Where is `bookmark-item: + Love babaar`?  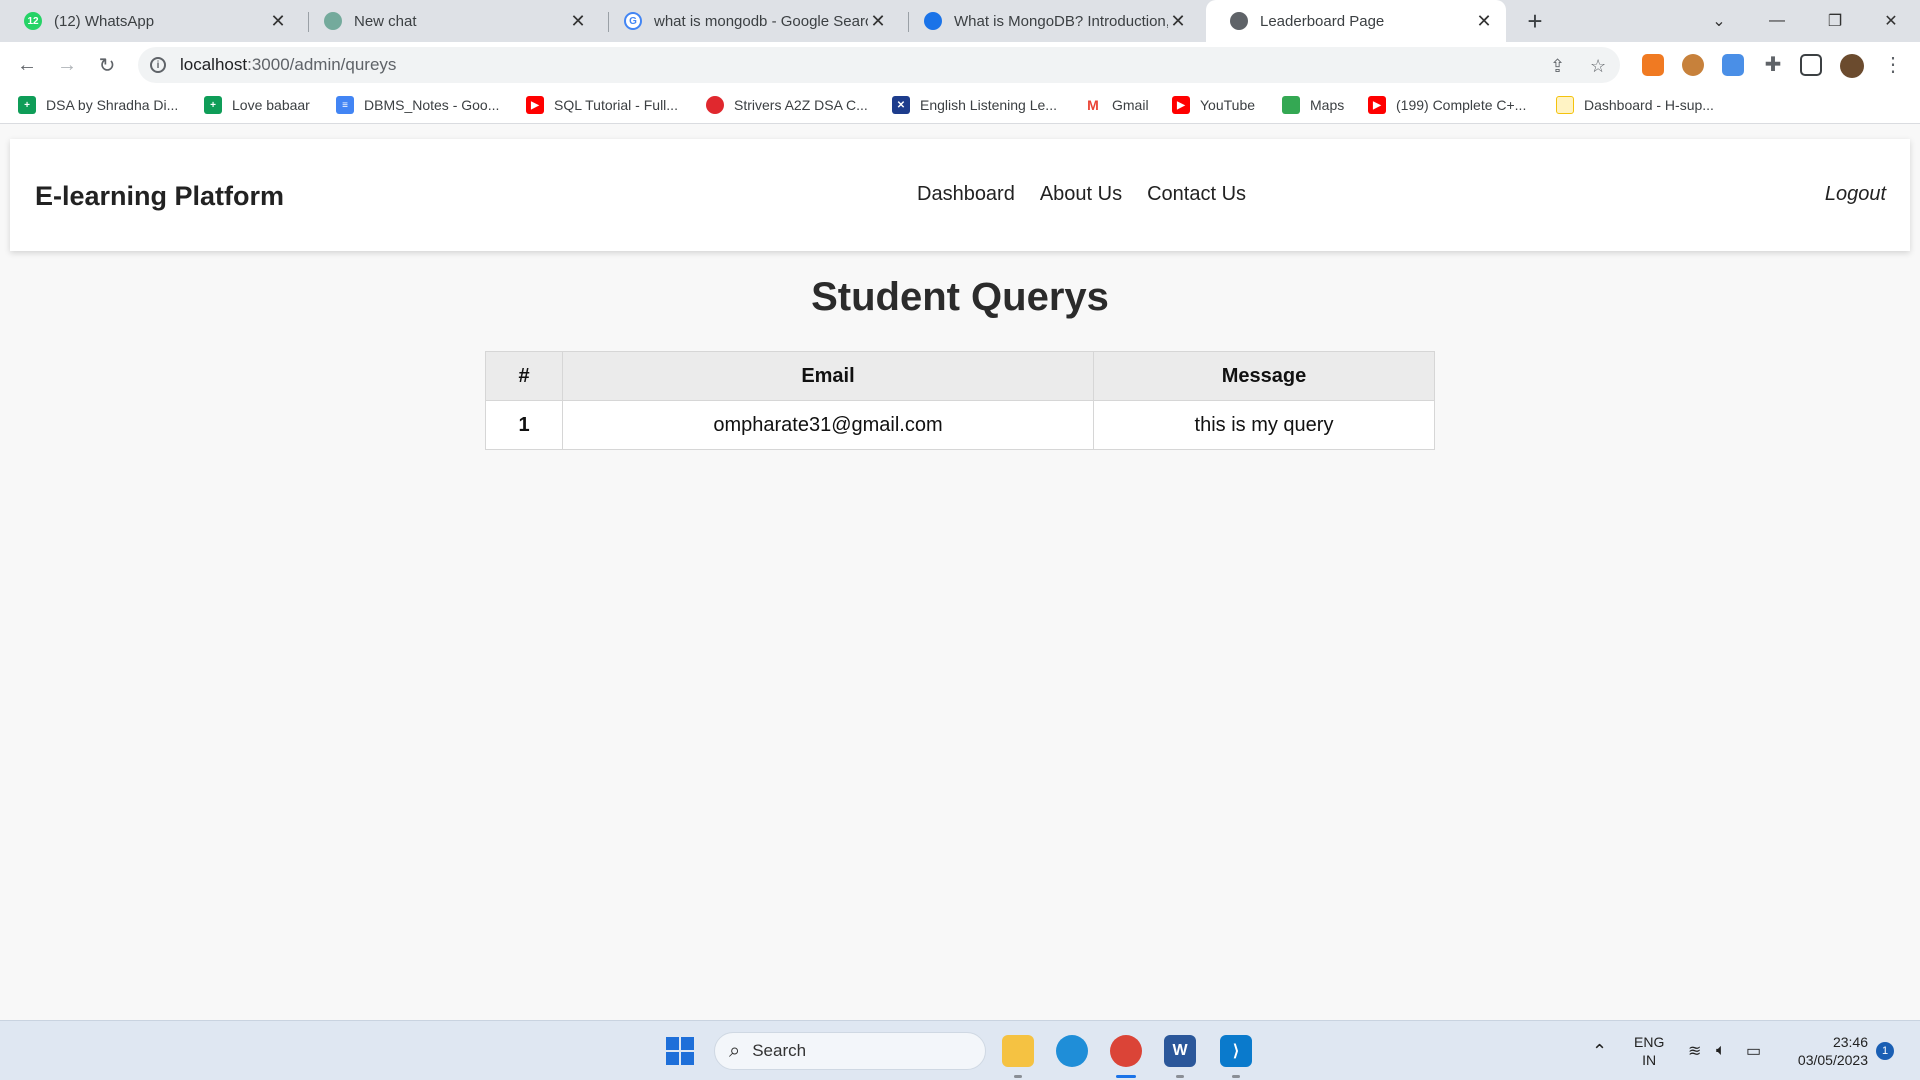 bookmark-item: + Love babaar is located at coordinates (257, 105).